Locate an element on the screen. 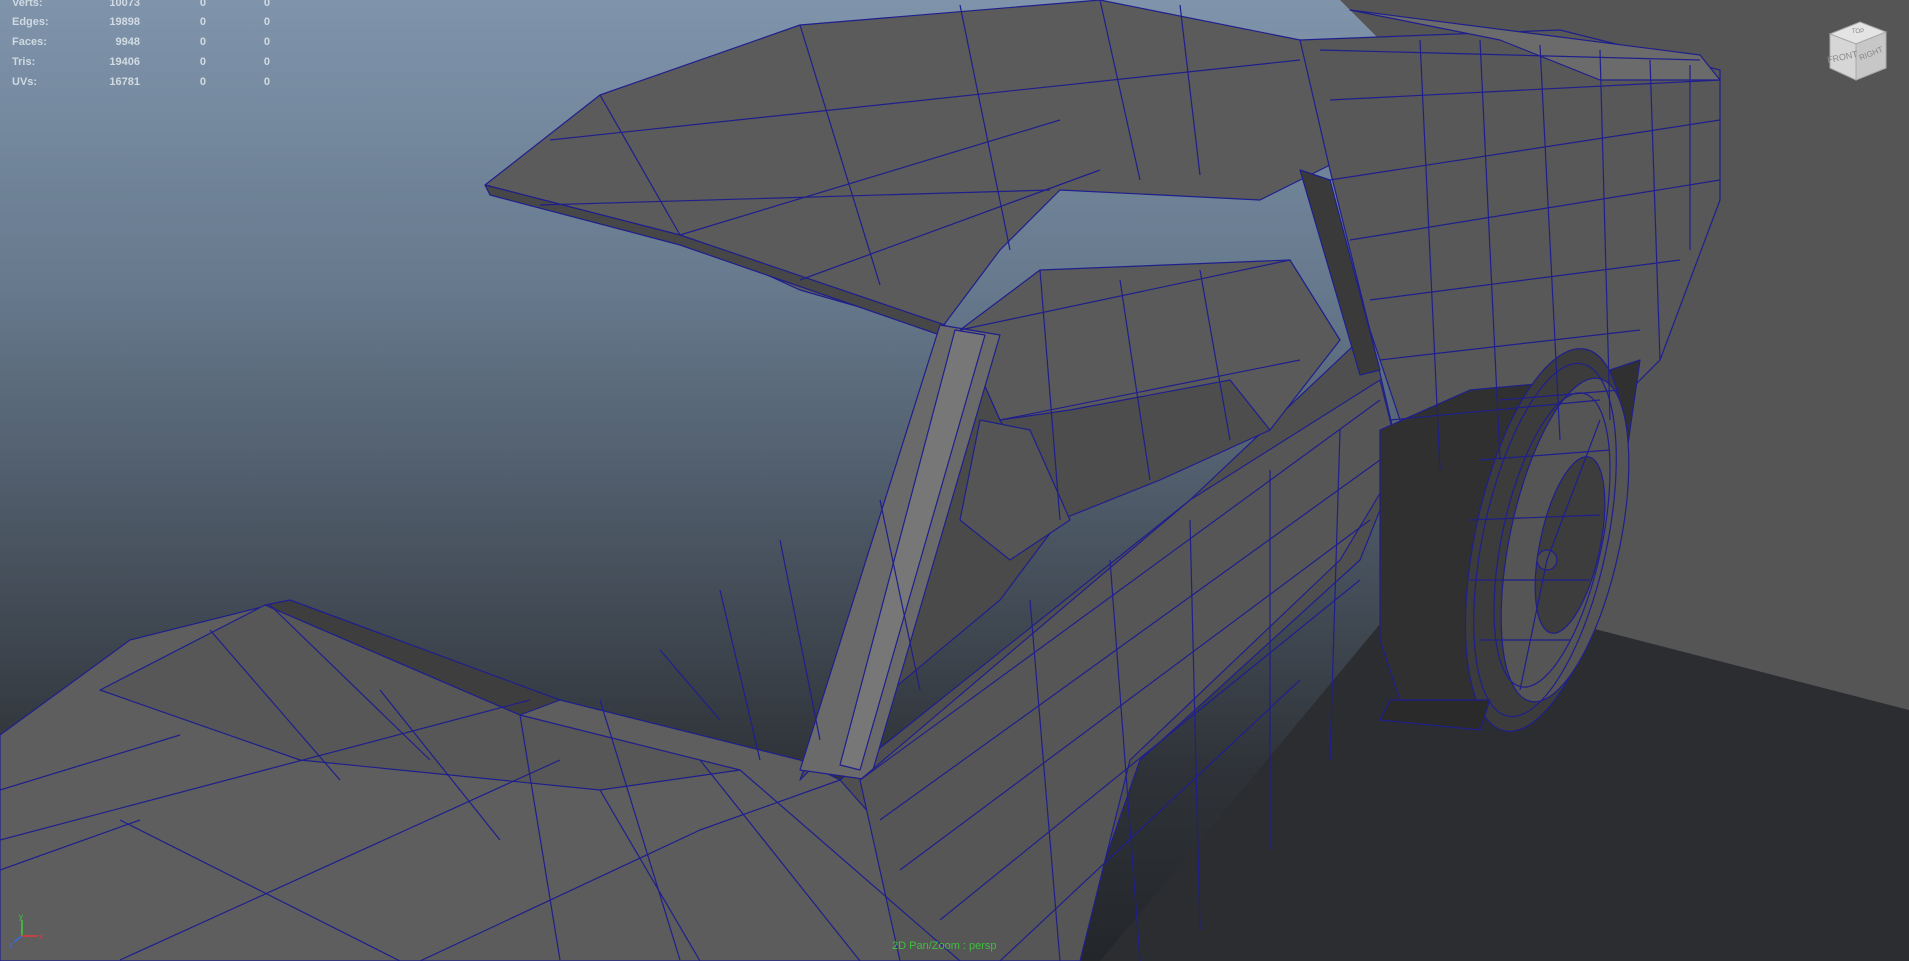 Image resolution: width=1909 pixels, height=961 pixels. axis-z-label: z is located at coordinates (11, 945).